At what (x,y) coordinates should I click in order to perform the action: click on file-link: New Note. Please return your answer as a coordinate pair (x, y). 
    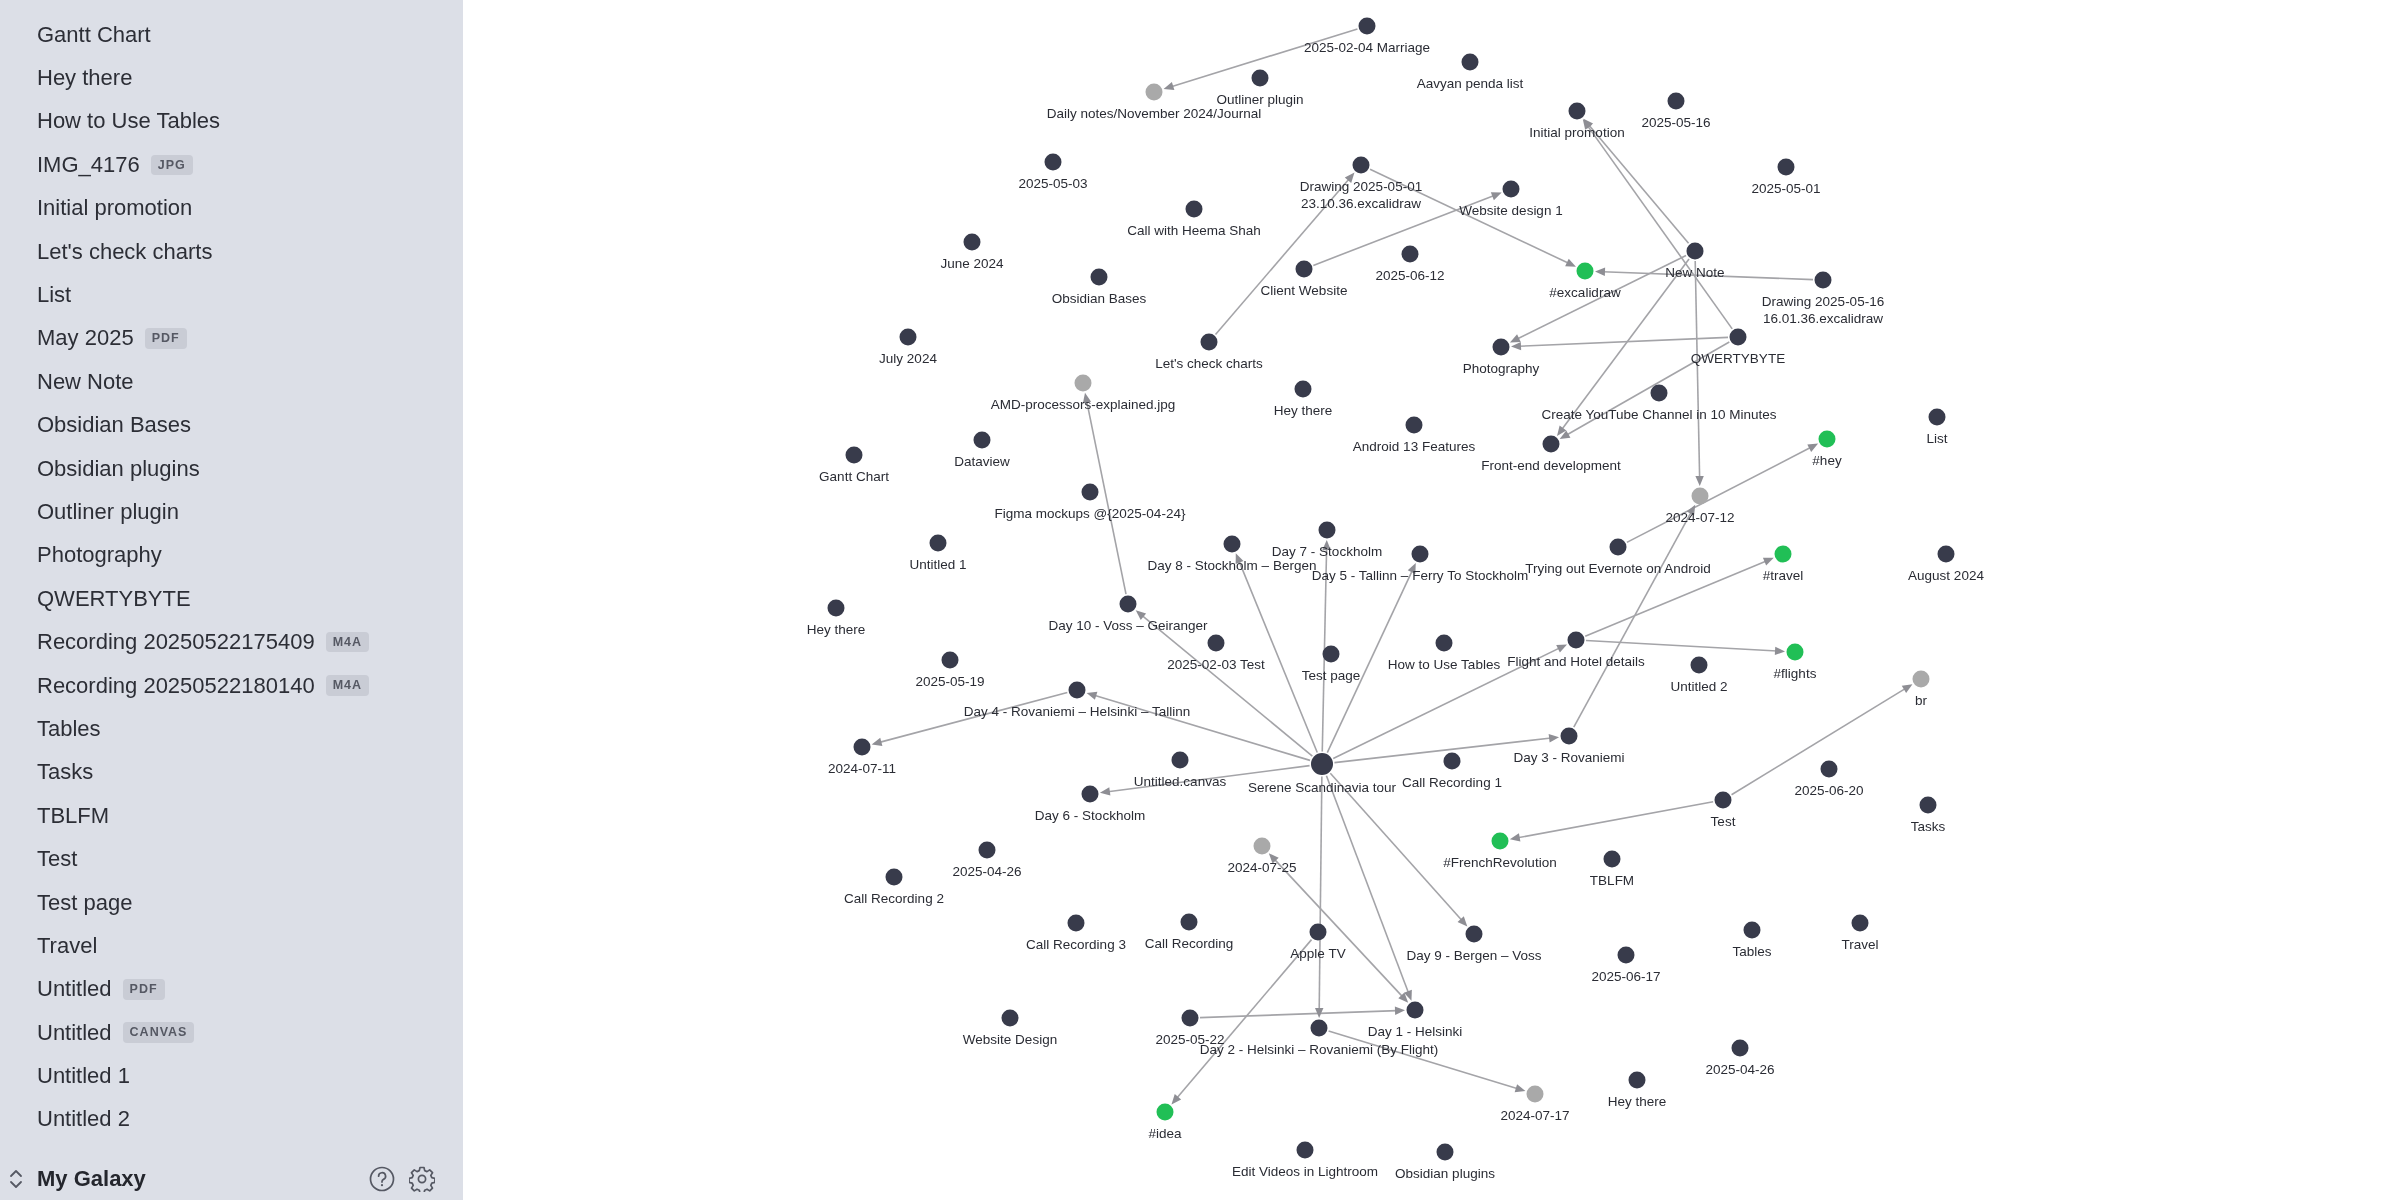
    Looking at the image, I should click on (85, 381).